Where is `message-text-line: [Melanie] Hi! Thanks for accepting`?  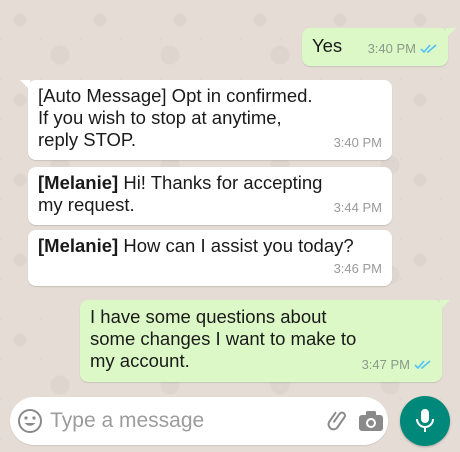
message-text-line: [Melanie] Hi! Thanks for accepting is located at coordinates (210, 183).